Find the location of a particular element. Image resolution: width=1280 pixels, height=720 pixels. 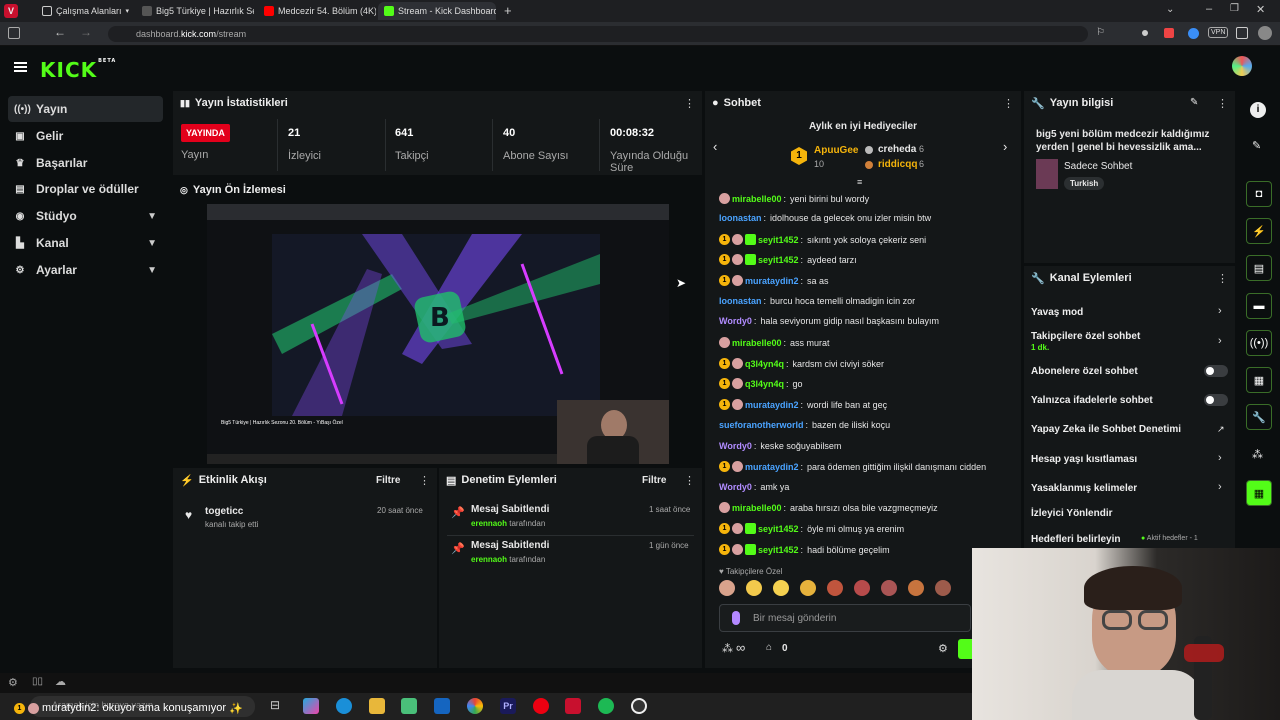

store-app-icon is located at coordinates (409, 706).